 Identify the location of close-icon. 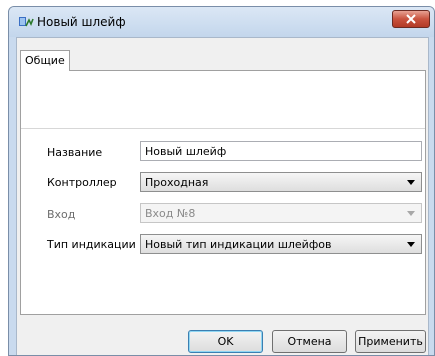
(411, 19).